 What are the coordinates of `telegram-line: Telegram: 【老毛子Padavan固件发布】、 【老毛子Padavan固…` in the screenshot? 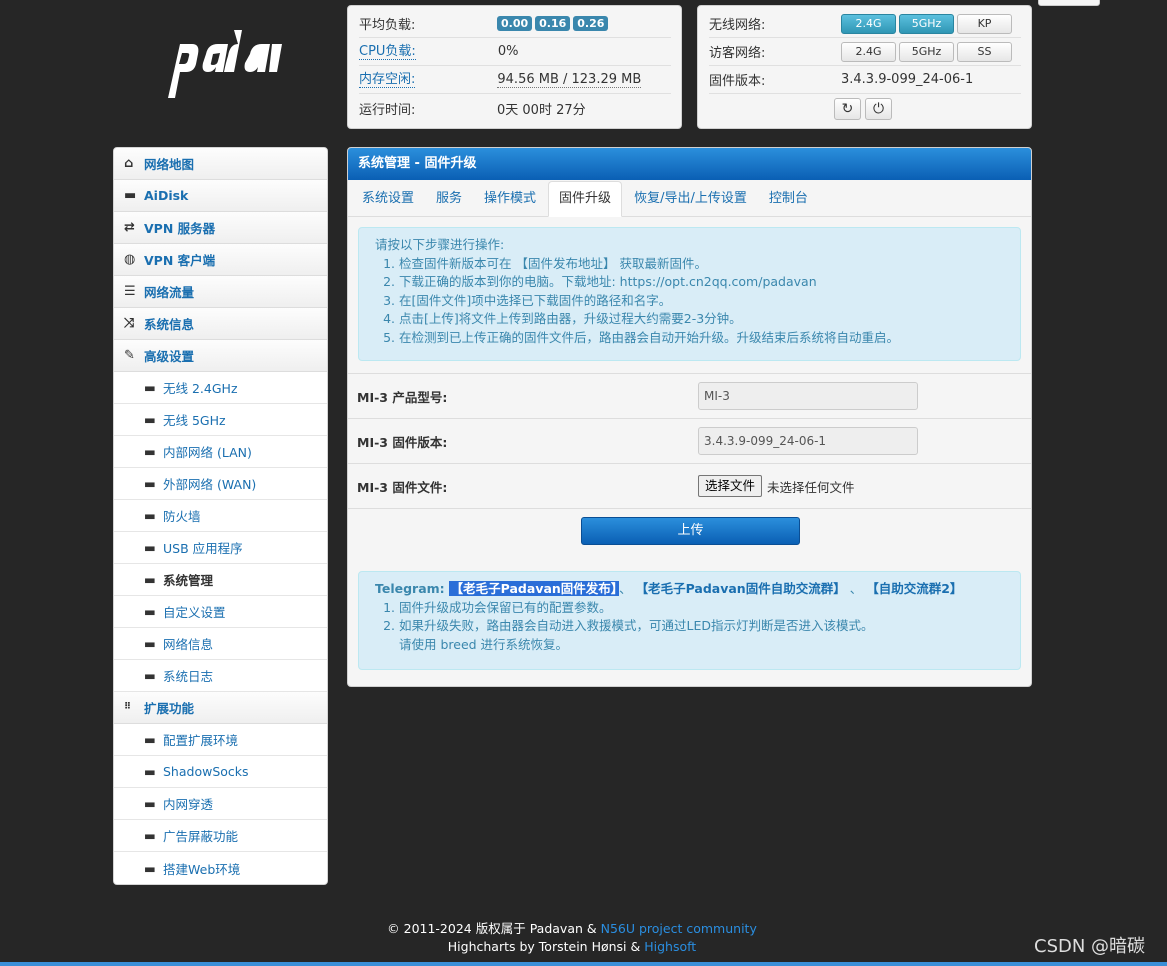 It's located at (697, 589).